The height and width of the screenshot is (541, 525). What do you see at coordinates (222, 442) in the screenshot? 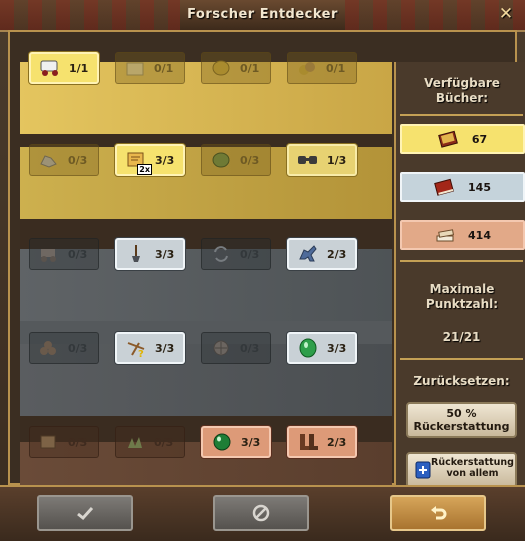
I see `green-orb-icon` at bounding box center [222, 442].